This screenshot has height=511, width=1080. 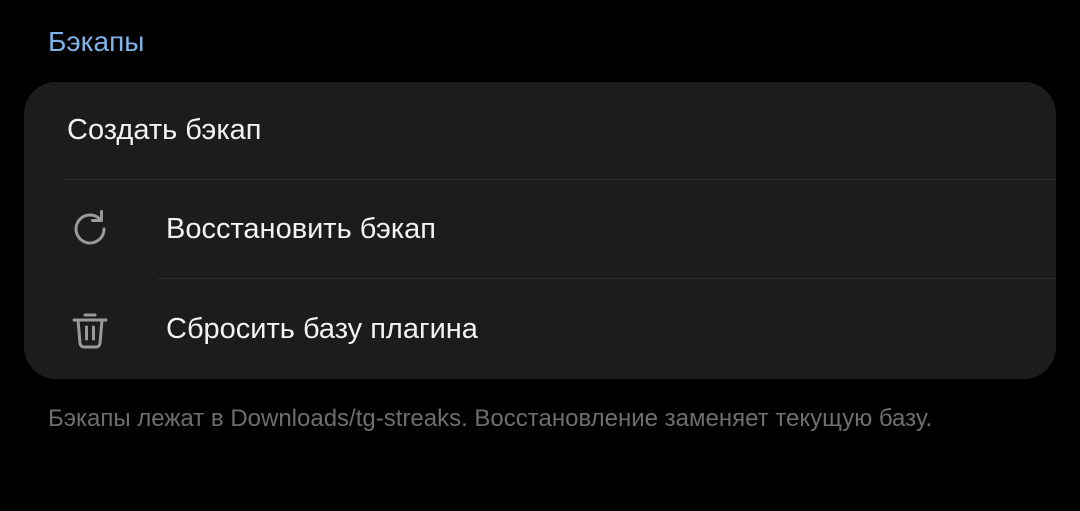 I want to click on reset-plugin-db-label: Сбросить базу плагина, so click(x=322, y=328).